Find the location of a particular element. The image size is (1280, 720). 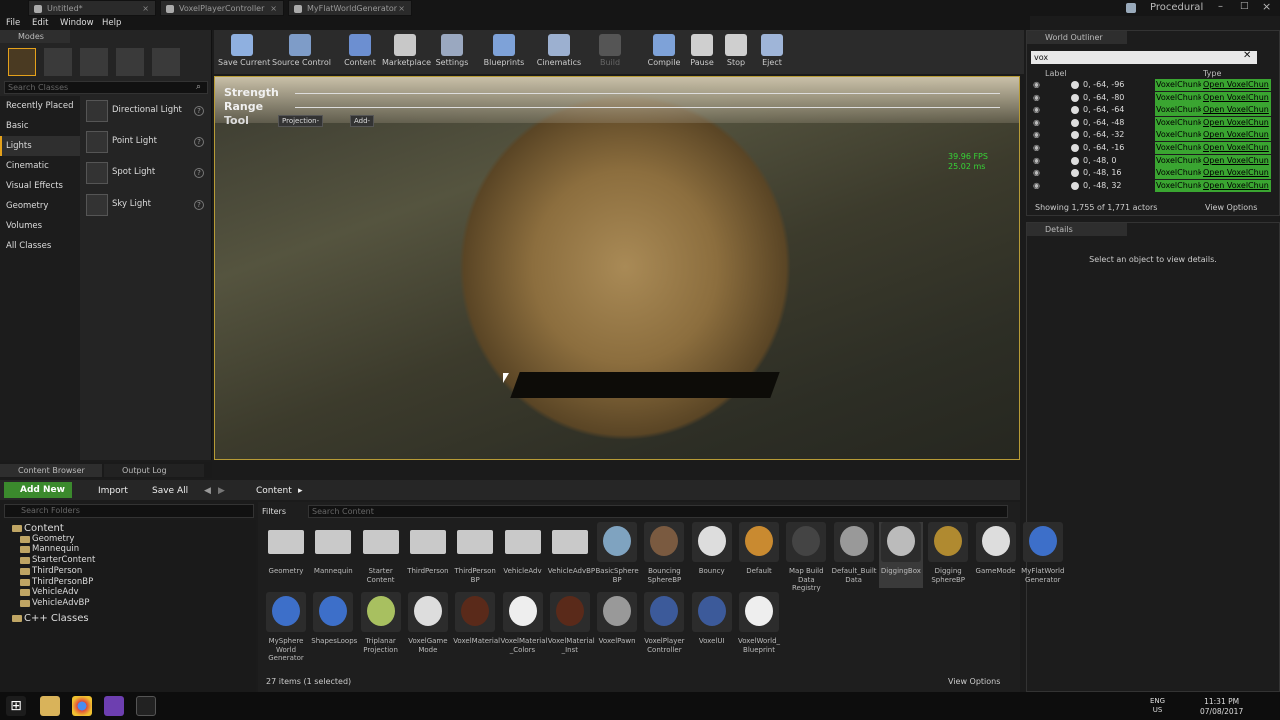

source-control-button: Source Control is located at coordinates (301, 52).